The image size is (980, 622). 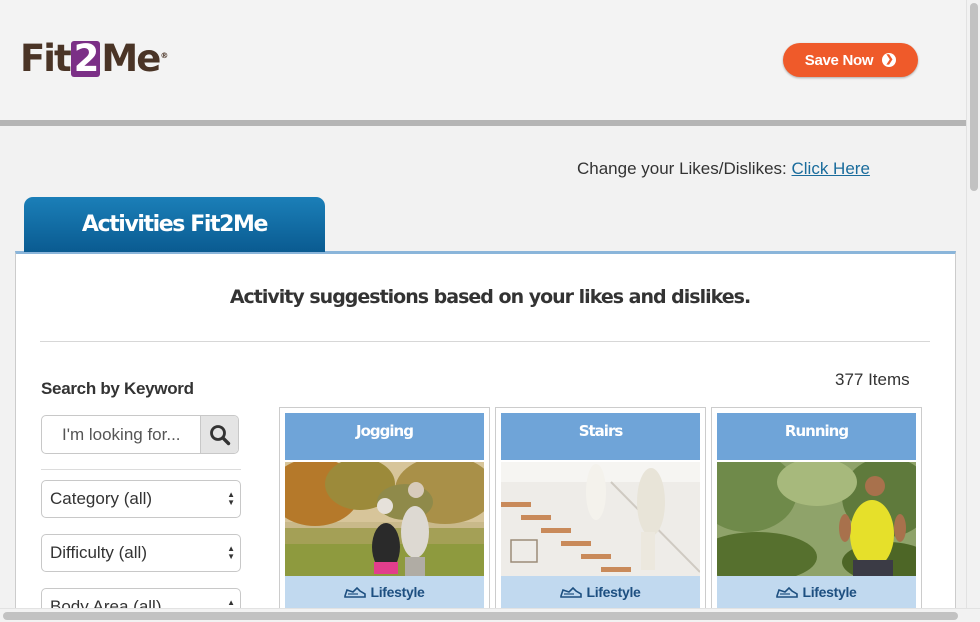 I want to click on vertical-scrollbar-thumb, so click(x=974, y=97).